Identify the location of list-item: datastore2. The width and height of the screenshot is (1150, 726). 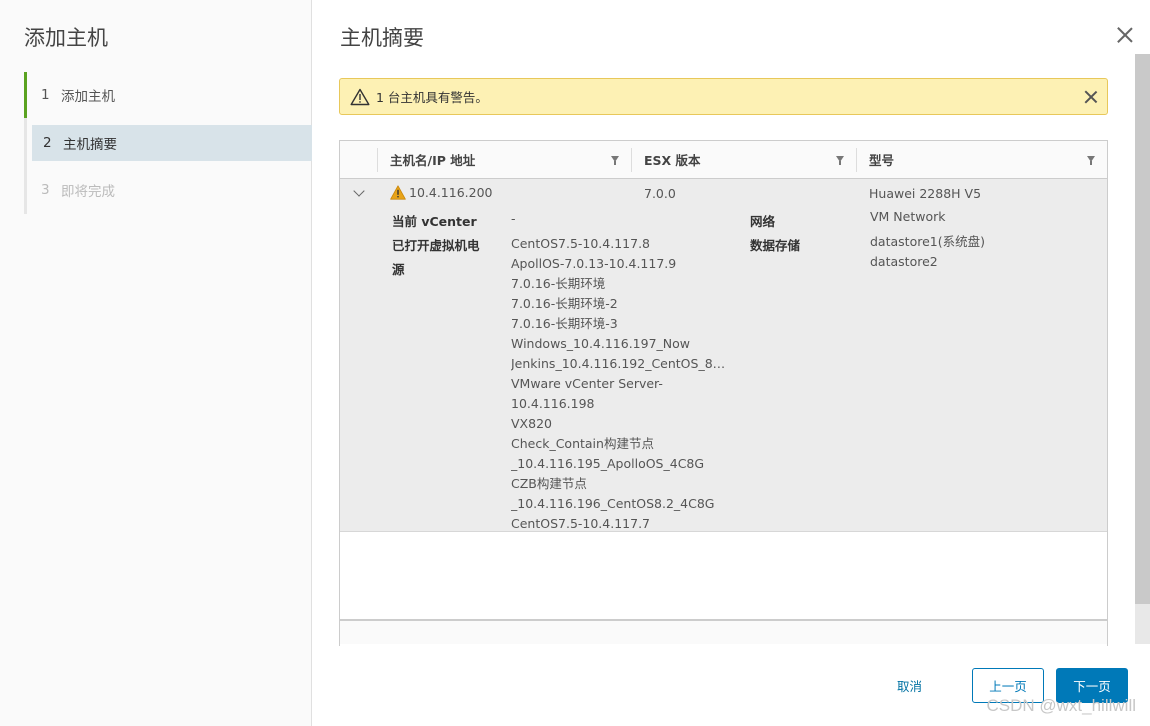
(904, 261).